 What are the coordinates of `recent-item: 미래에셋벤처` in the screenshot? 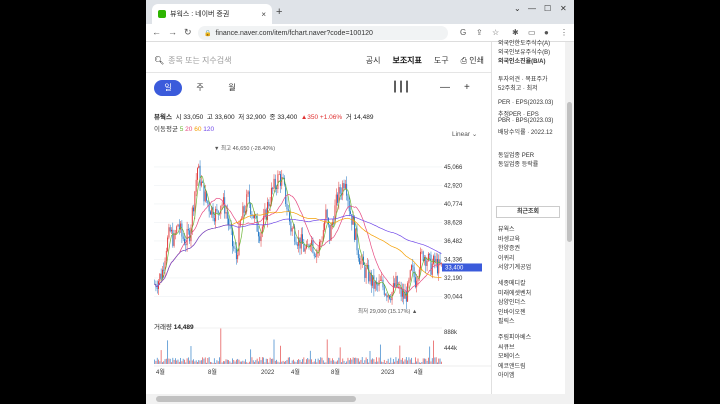 It's located at (514, 292).